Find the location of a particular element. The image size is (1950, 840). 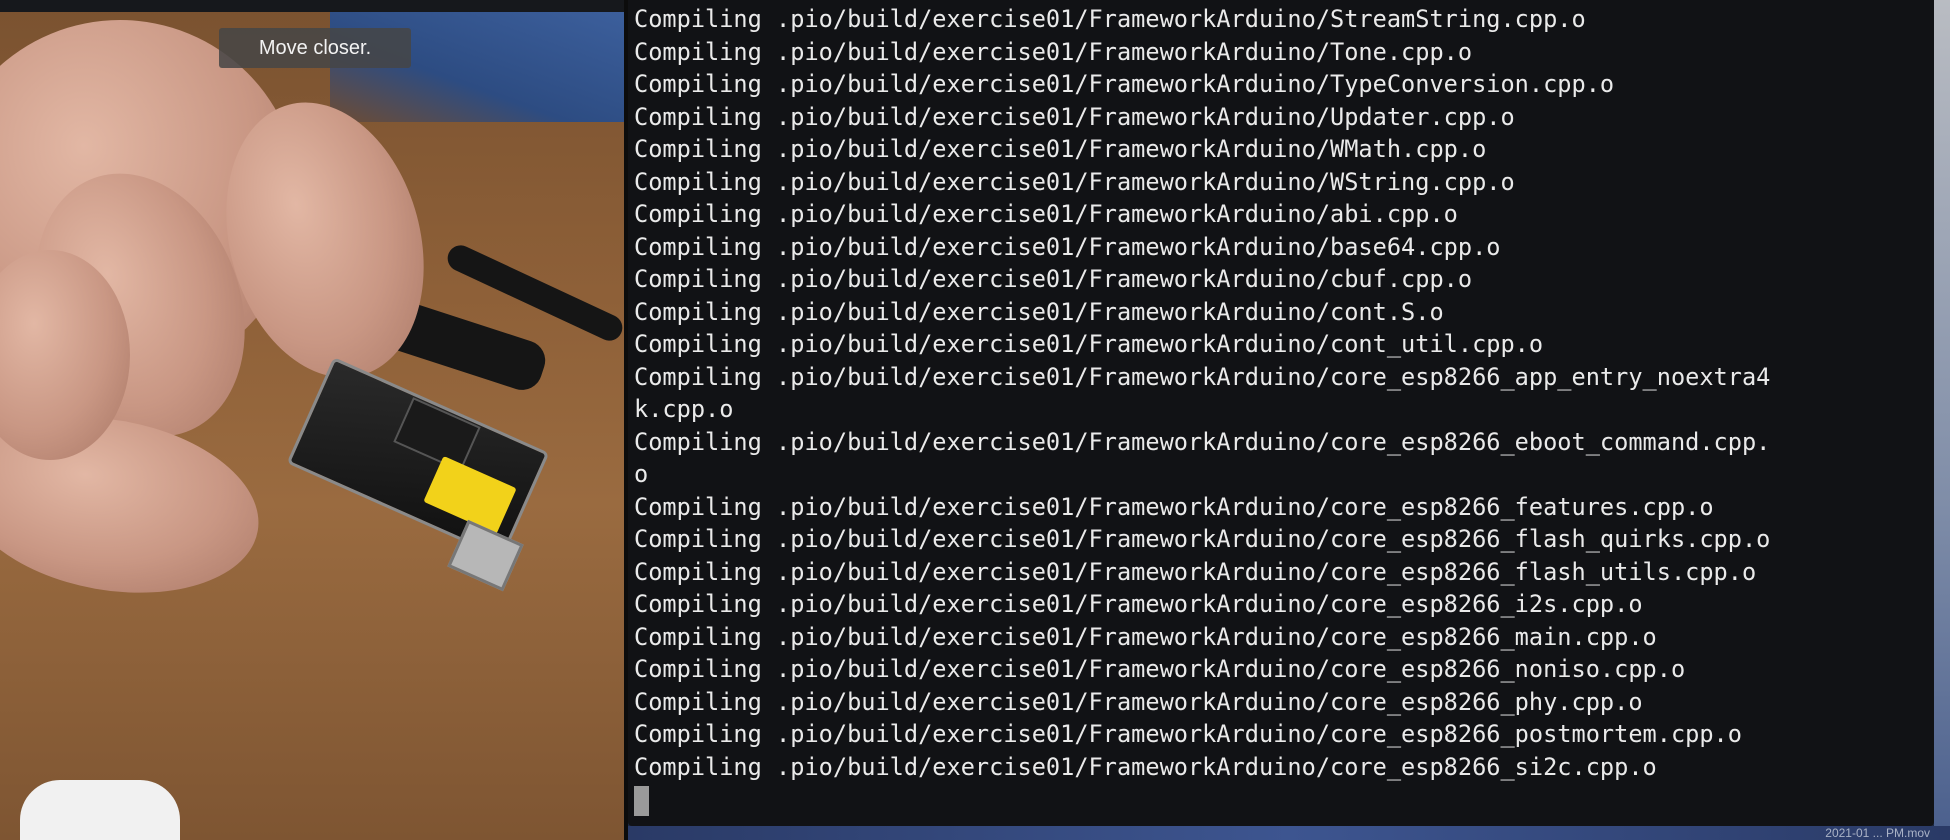

camera-top-bar is located at coordinates (312, 6).